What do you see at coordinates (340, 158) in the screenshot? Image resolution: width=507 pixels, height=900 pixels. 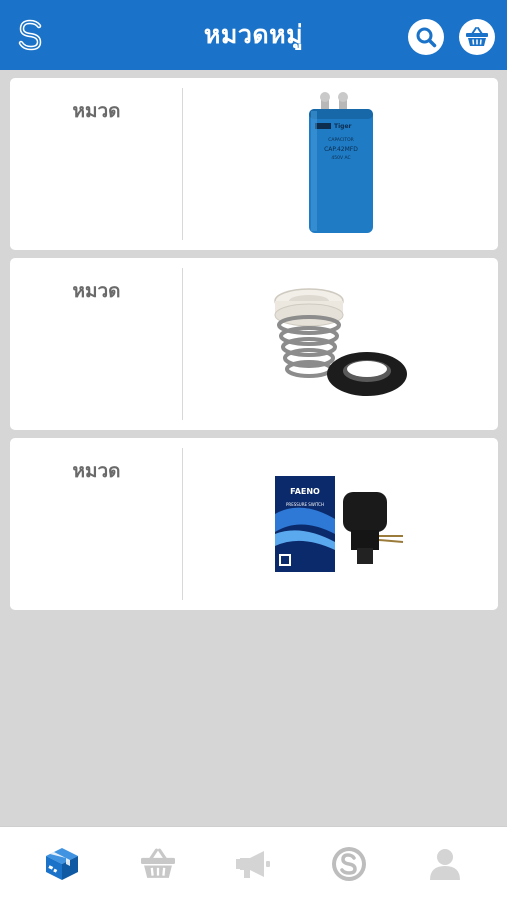 I see `svg-text: 450V AC` at bounding box center [340, 158].